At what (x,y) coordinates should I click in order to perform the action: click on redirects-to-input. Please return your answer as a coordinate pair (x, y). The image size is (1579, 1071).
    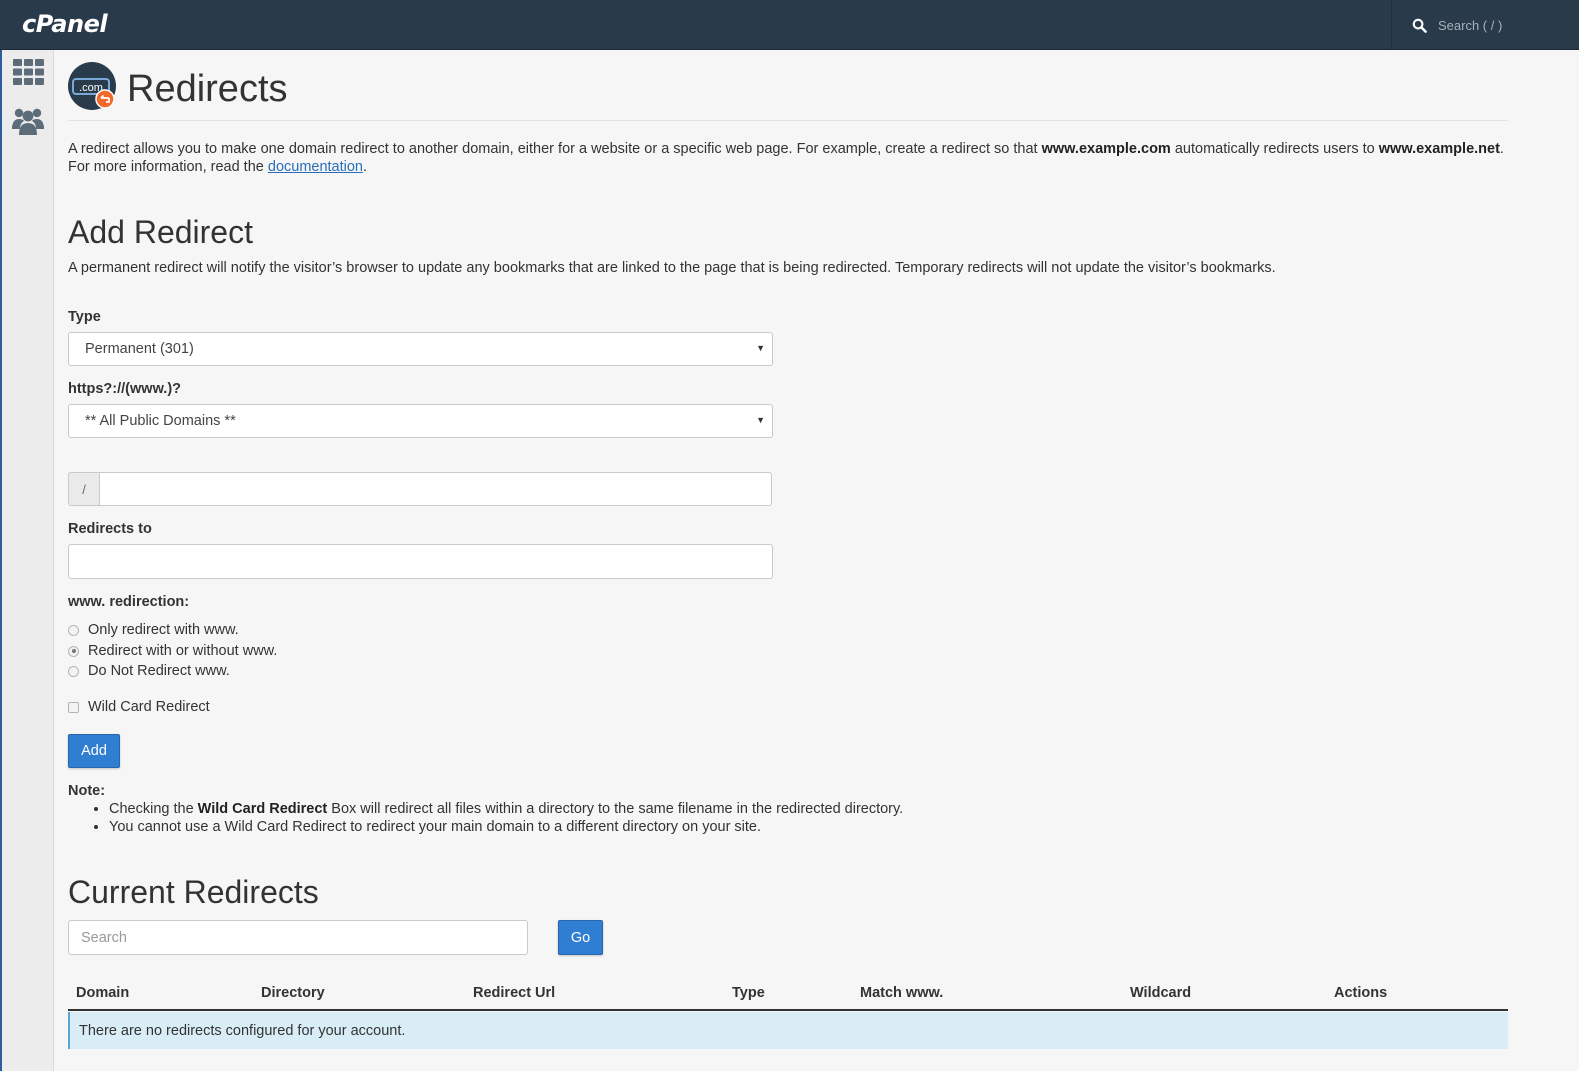
    Looking at the image, I should click on (420, 561).